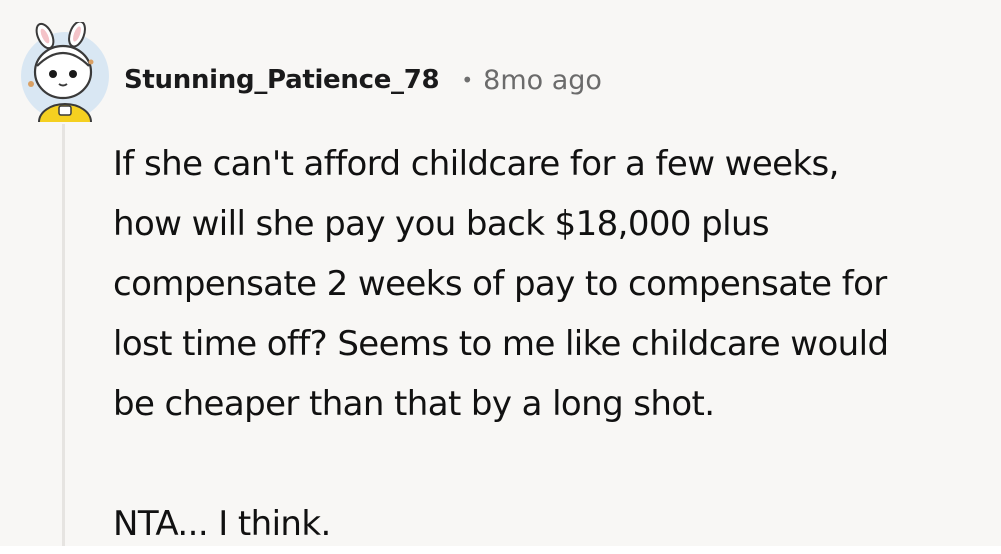 Image resolution: width=1001 pixels, height=554 pixels. What do you see at coordinates (414, 404) in the screenshot?
I see `comment-body-line: be cheaper than that by a long shot.` at bounding box center [414, 404].